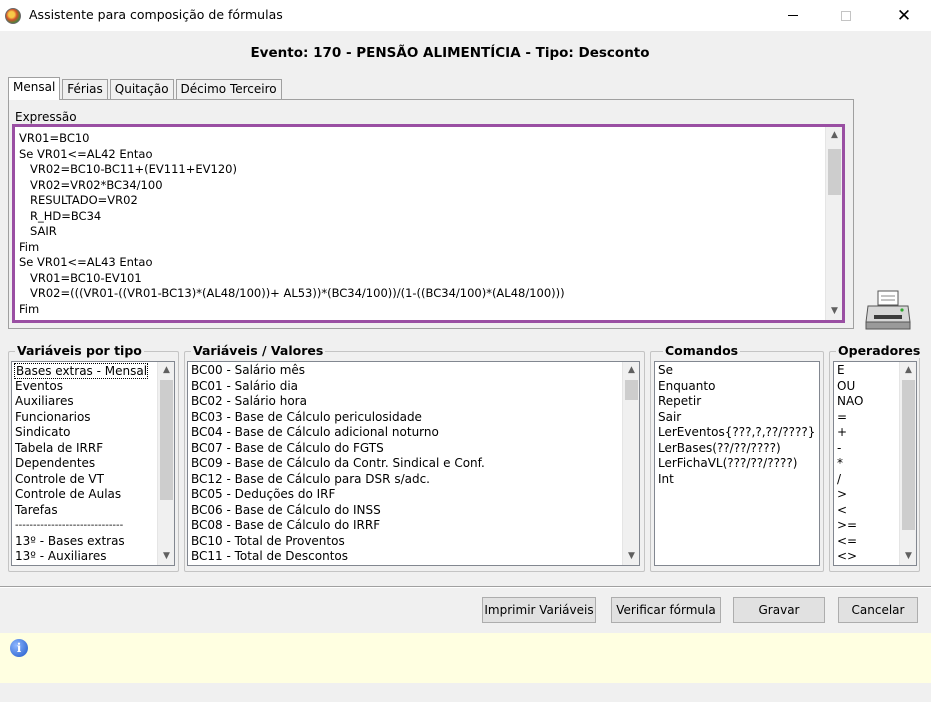 Image resolution: width=931 pixels, height=702 pixels. What do you see at coordinates (81, 480) in the screenshot?
I see `list-item: Controle de VT` at bounding box center [81, 480].